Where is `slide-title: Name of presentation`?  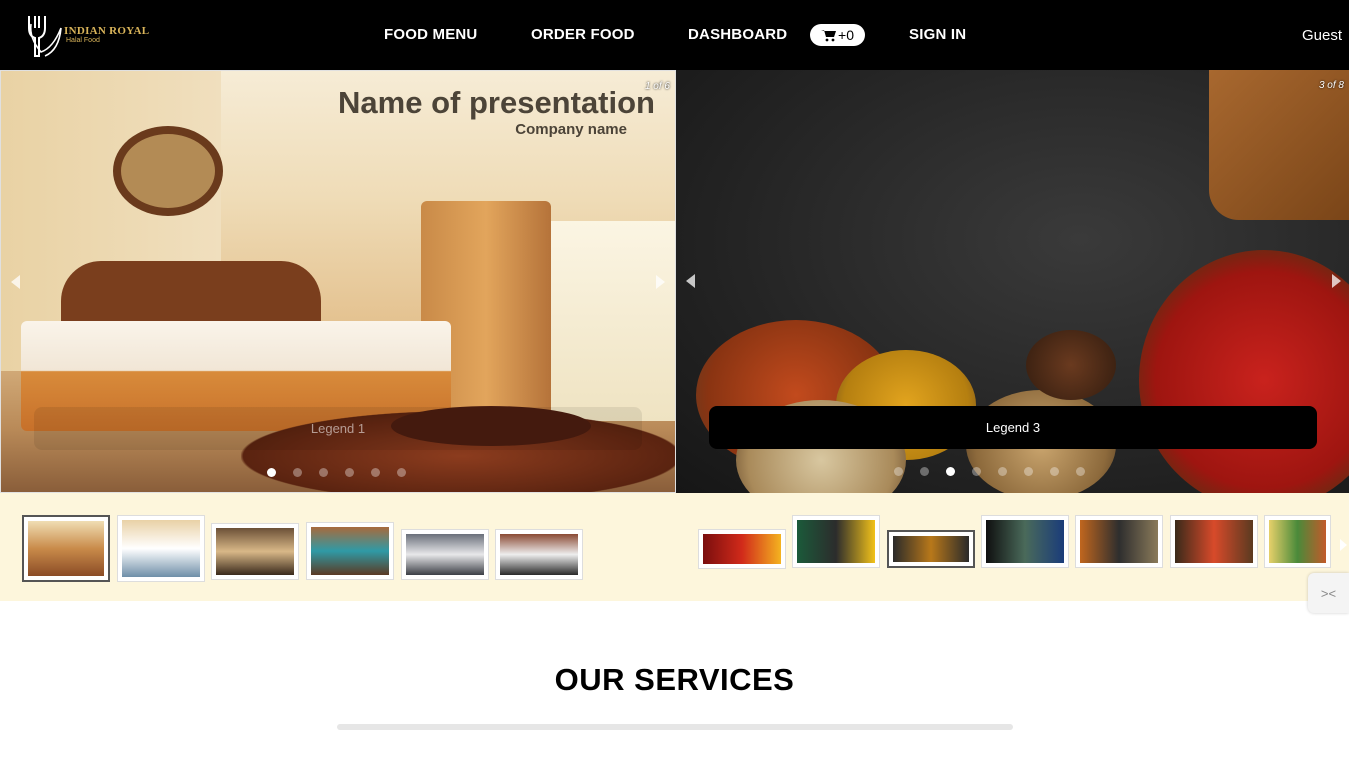 slide-title: Name of presentation is located at coordinates (496, 102).